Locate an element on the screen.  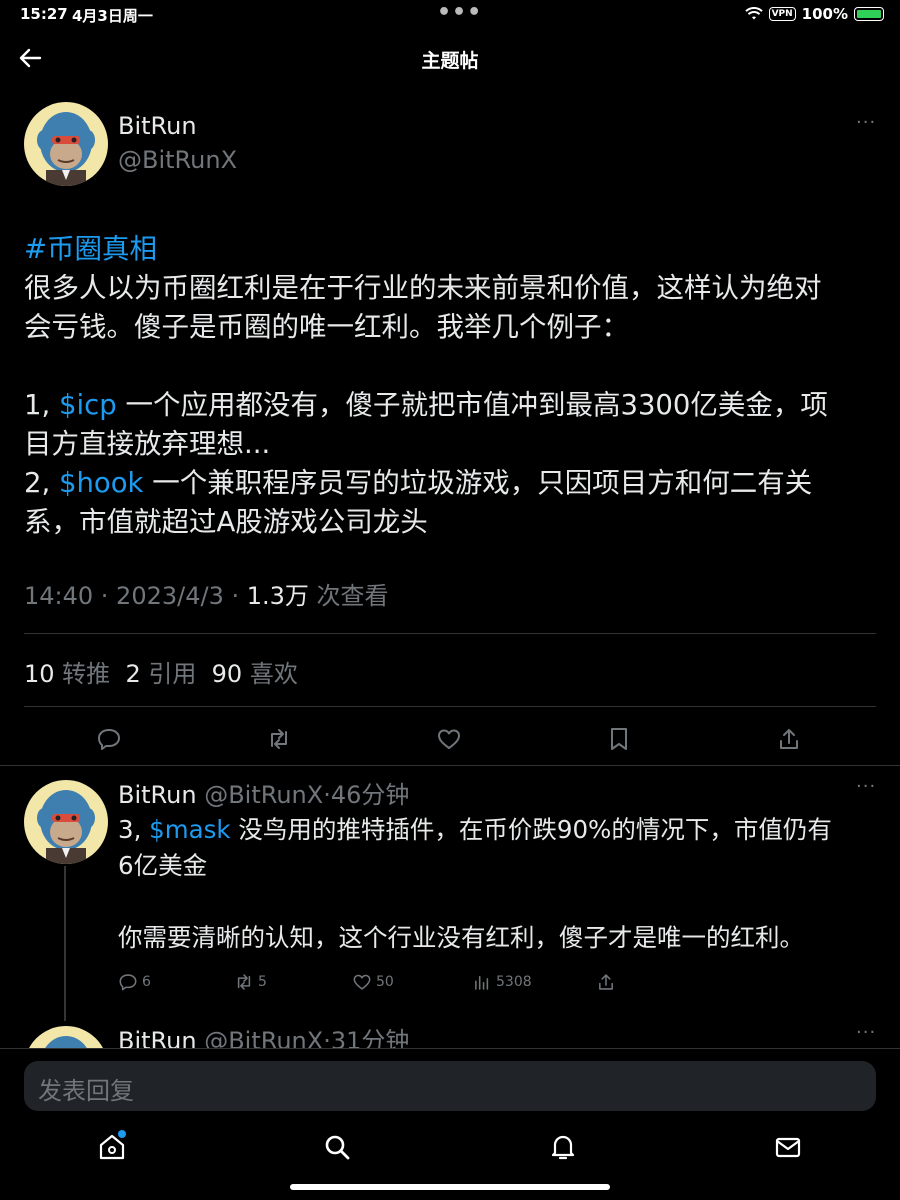
author-handle: @BitRunX is located at coordinates (177, 160).